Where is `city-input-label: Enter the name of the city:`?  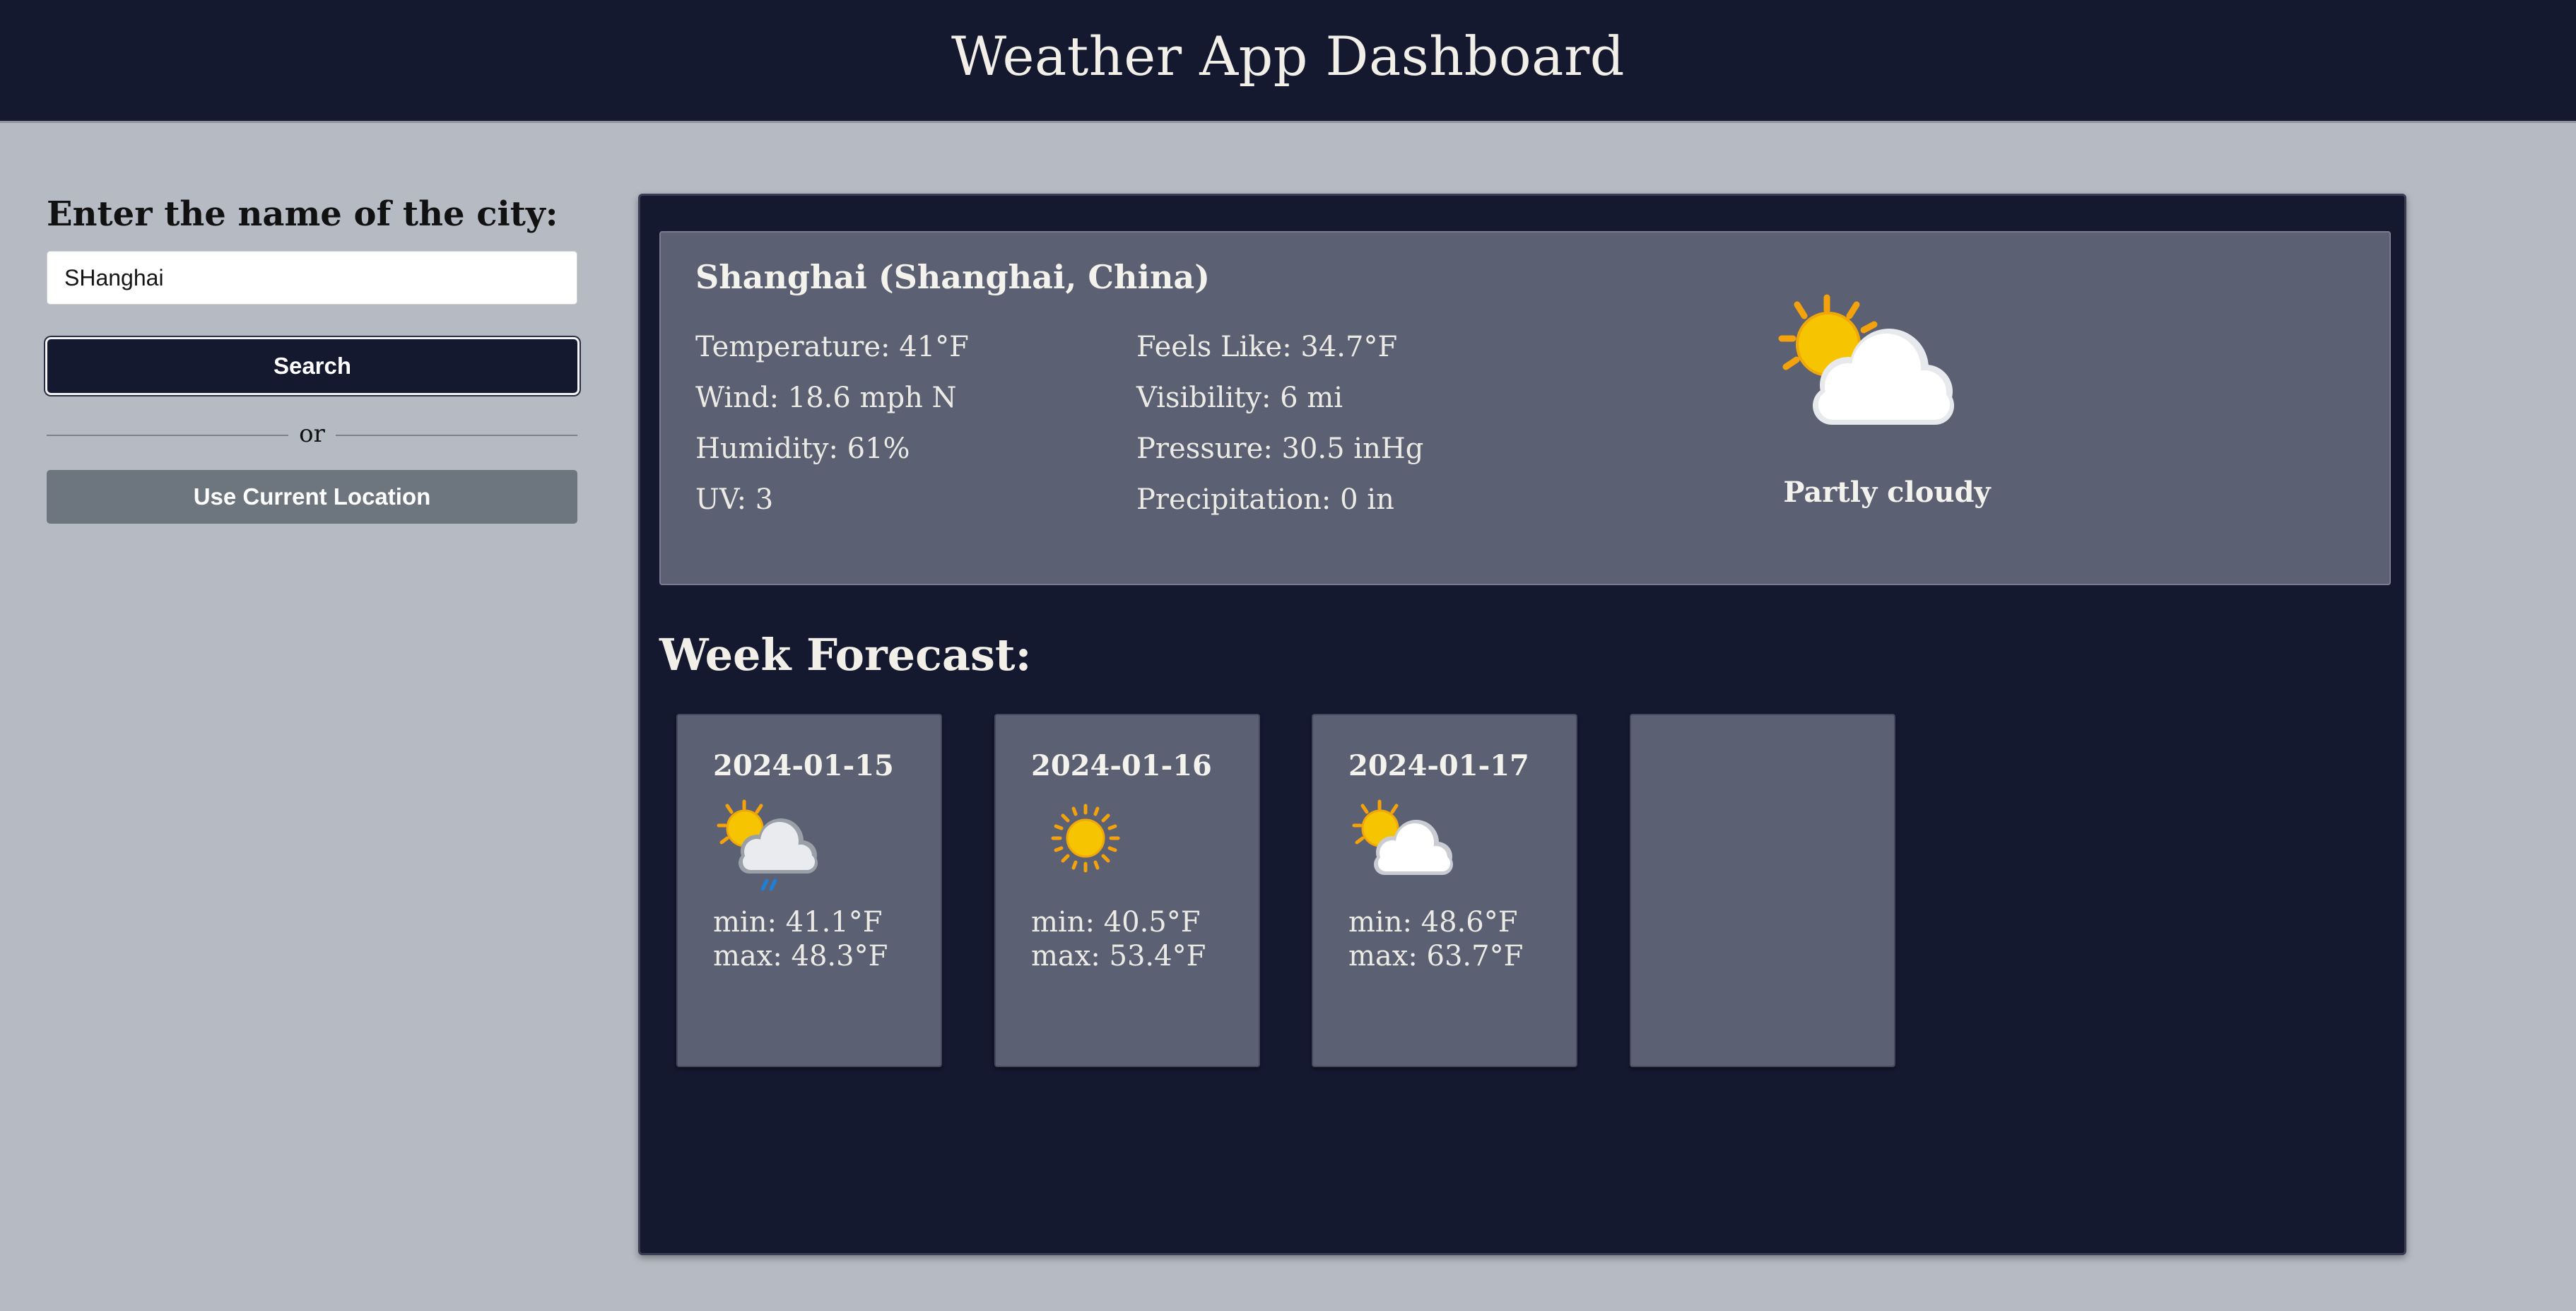
city-input-label: Enter the name of the city: is located at coordinates (302, 214).